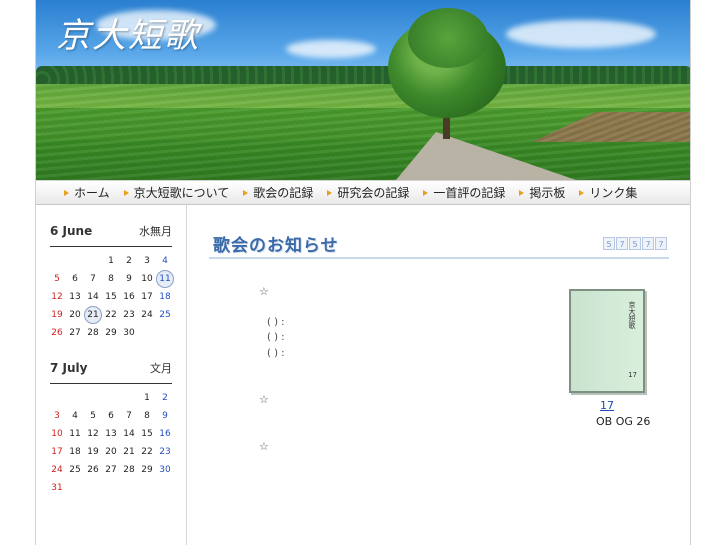  I want to click on nav-item-home: ホーム, so click(87, 192).